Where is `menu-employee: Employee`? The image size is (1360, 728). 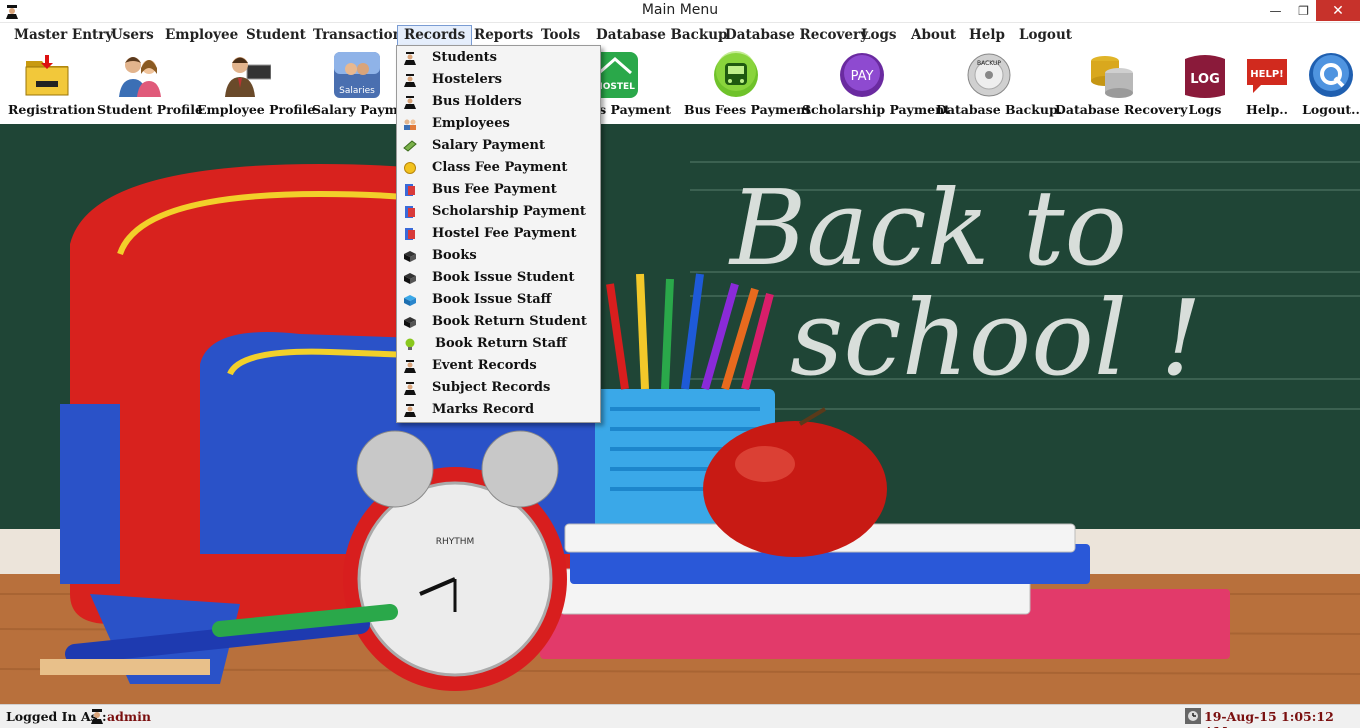 menu-employee: Employee is located at coordinates (201, 35).